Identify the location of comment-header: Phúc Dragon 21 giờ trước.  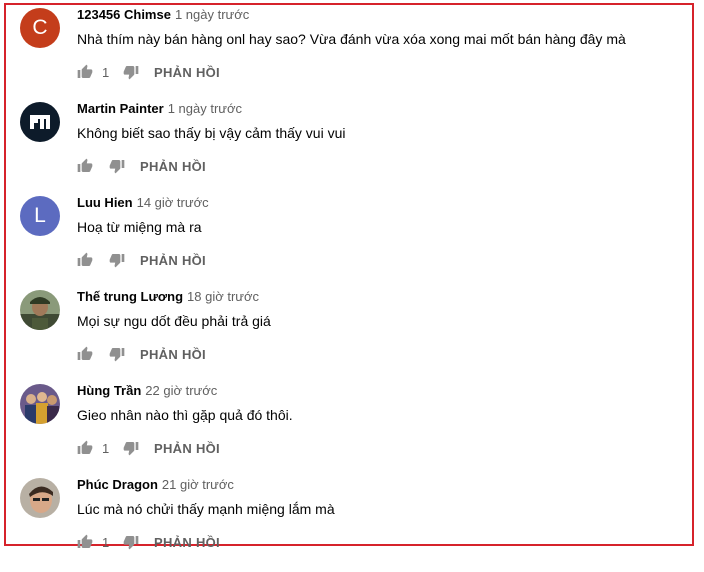
(155, 485).